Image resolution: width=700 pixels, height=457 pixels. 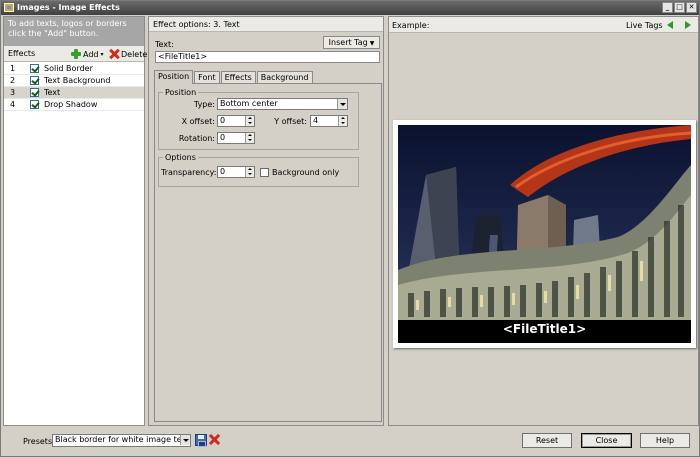 I want to click on options-tabs: Position Font Effects Background, so click(x=234, y=77).